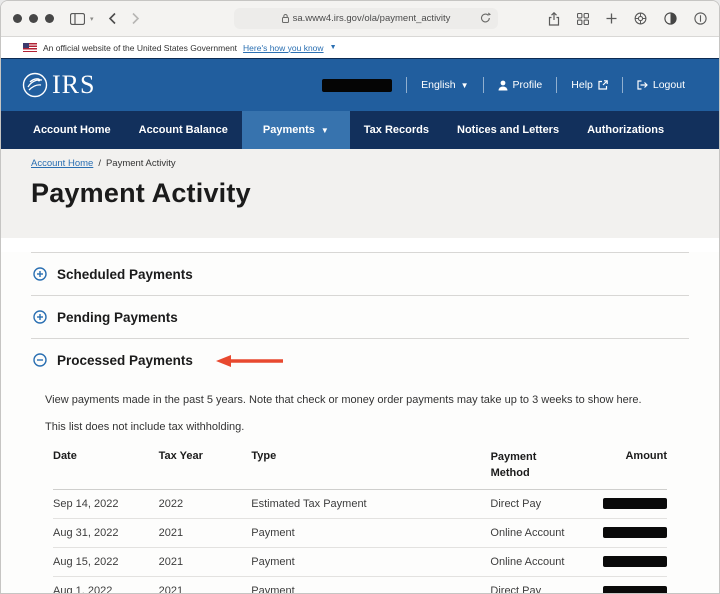  I want to click on logout-button: Logout, so click(661, 85).